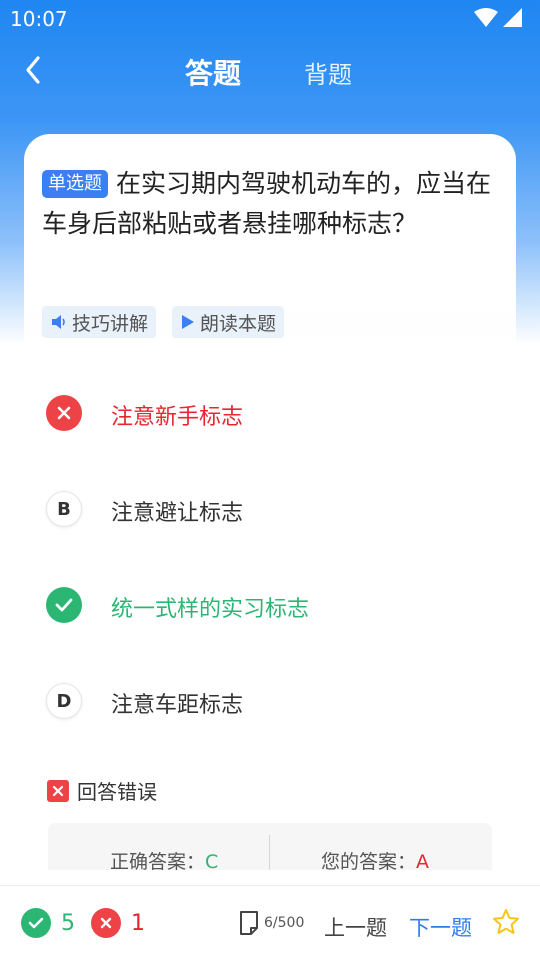 The image size is (540, 960). I want to click on favorite-button, so click(506, 922).